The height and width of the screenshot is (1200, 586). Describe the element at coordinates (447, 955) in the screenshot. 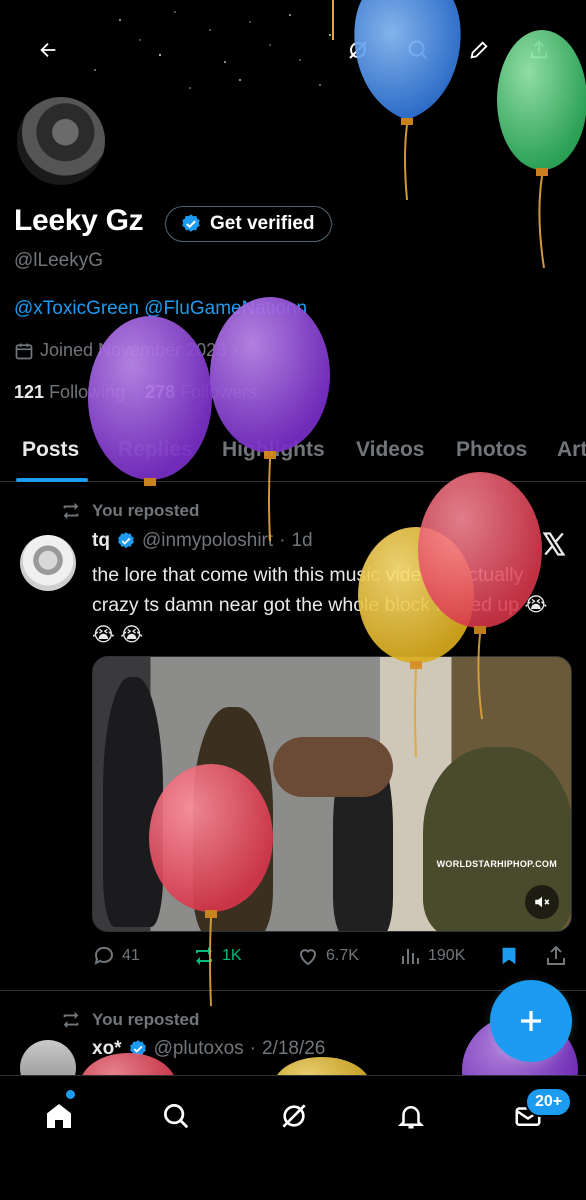

I see `view-count: 190K` at that location.